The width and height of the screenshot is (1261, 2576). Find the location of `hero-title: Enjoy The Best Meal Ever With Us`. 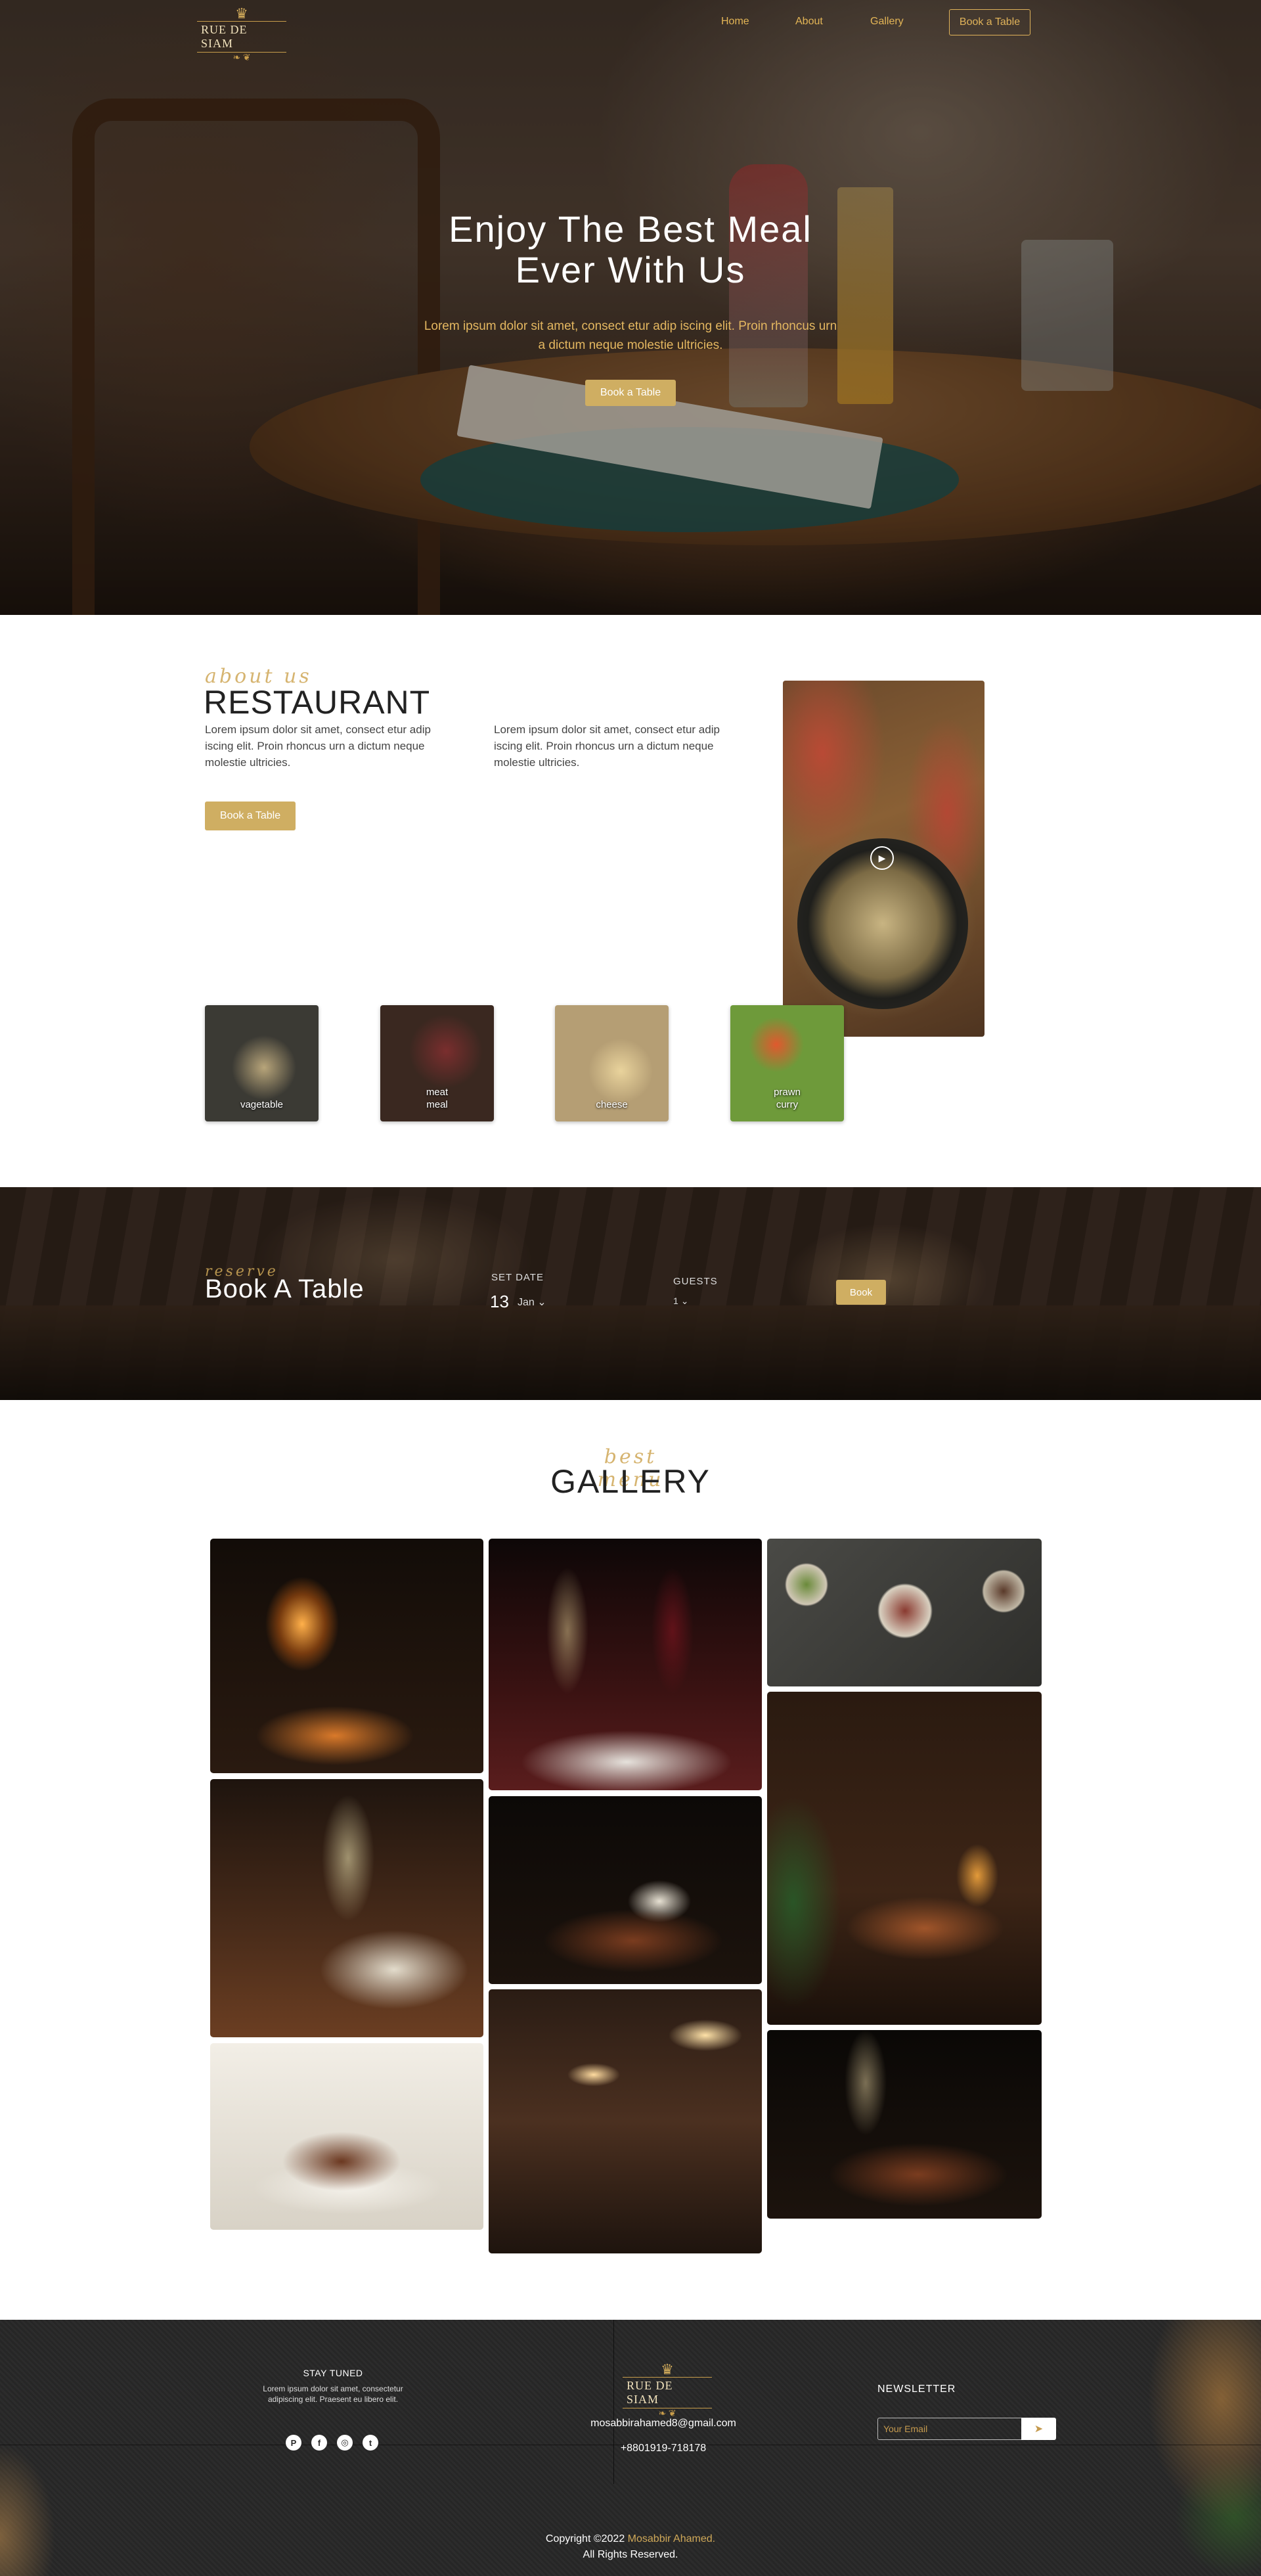

hero-title: Enjoy The Best Meal Ever With Us is located at coordinates (630, 249).